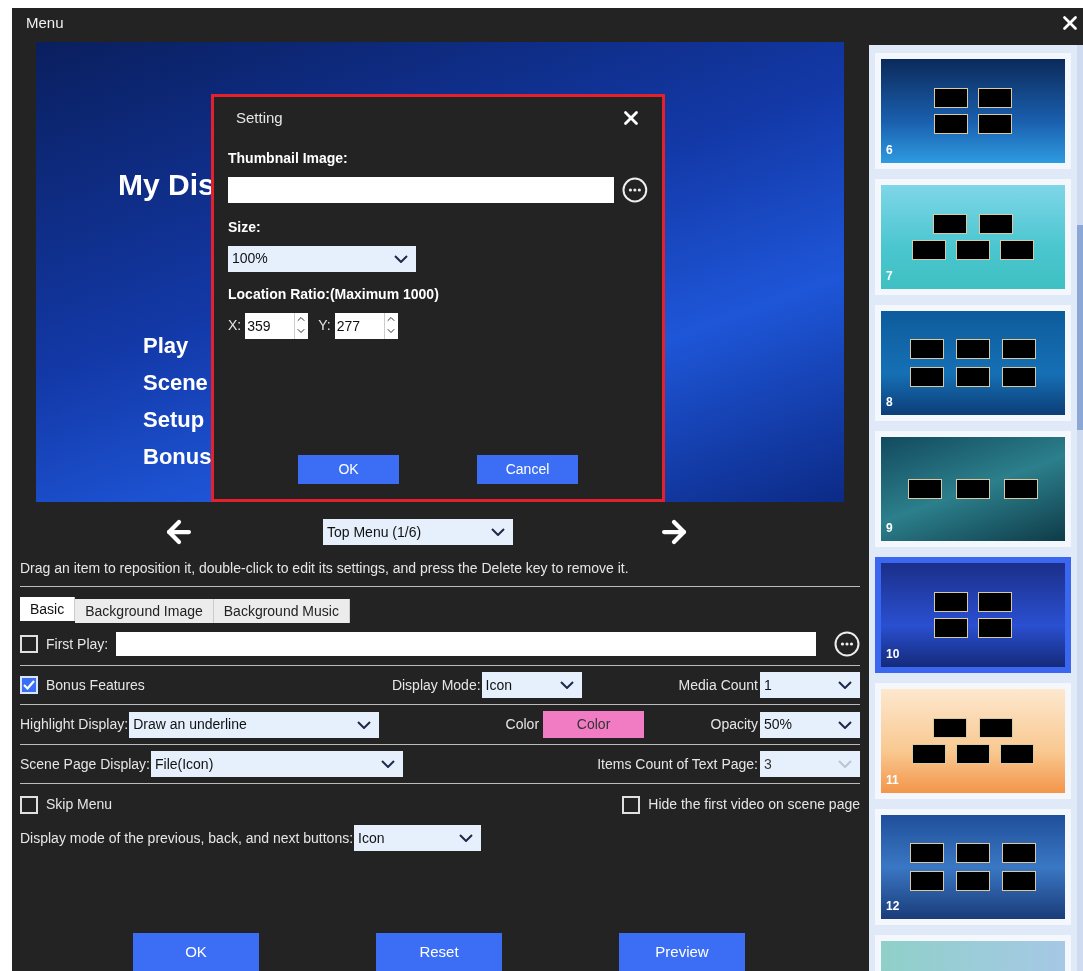  I want to click on window-title: Menu, so click(45, 22).